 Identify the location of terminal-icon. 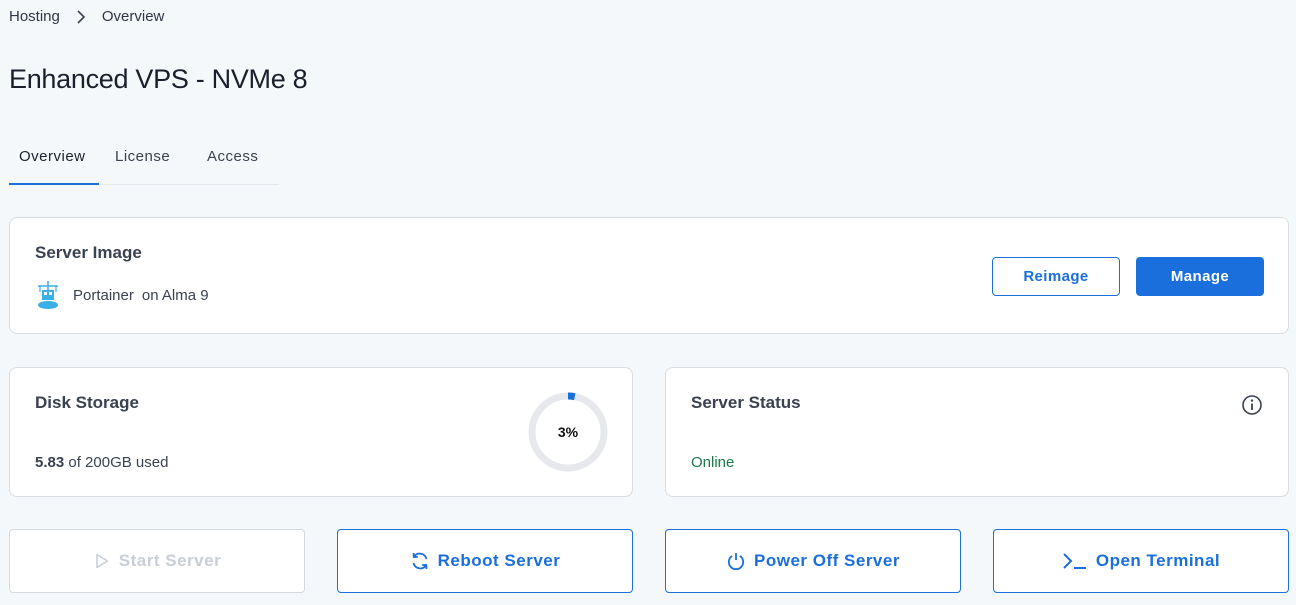
(1074, 561).